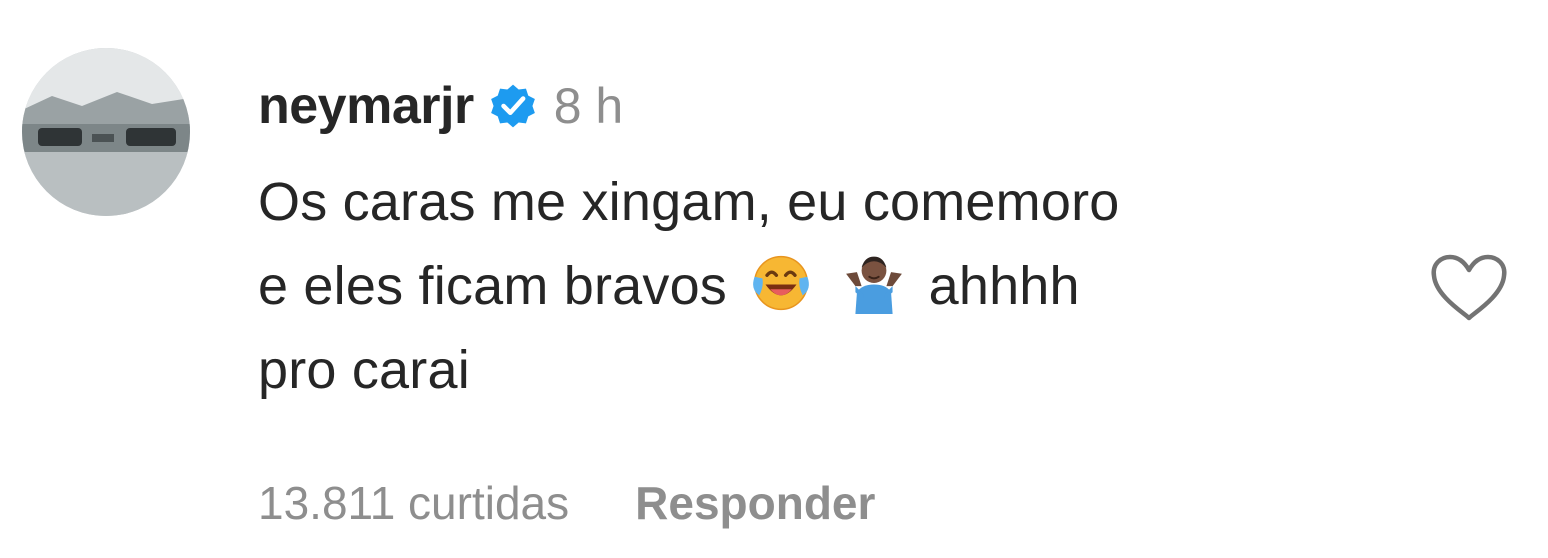 The width and height of the screenshot is (1548, 558). Describe the element at coordinates (588, 106) in the screenshot. I see `comment-timestamp: 8 h` at that location.